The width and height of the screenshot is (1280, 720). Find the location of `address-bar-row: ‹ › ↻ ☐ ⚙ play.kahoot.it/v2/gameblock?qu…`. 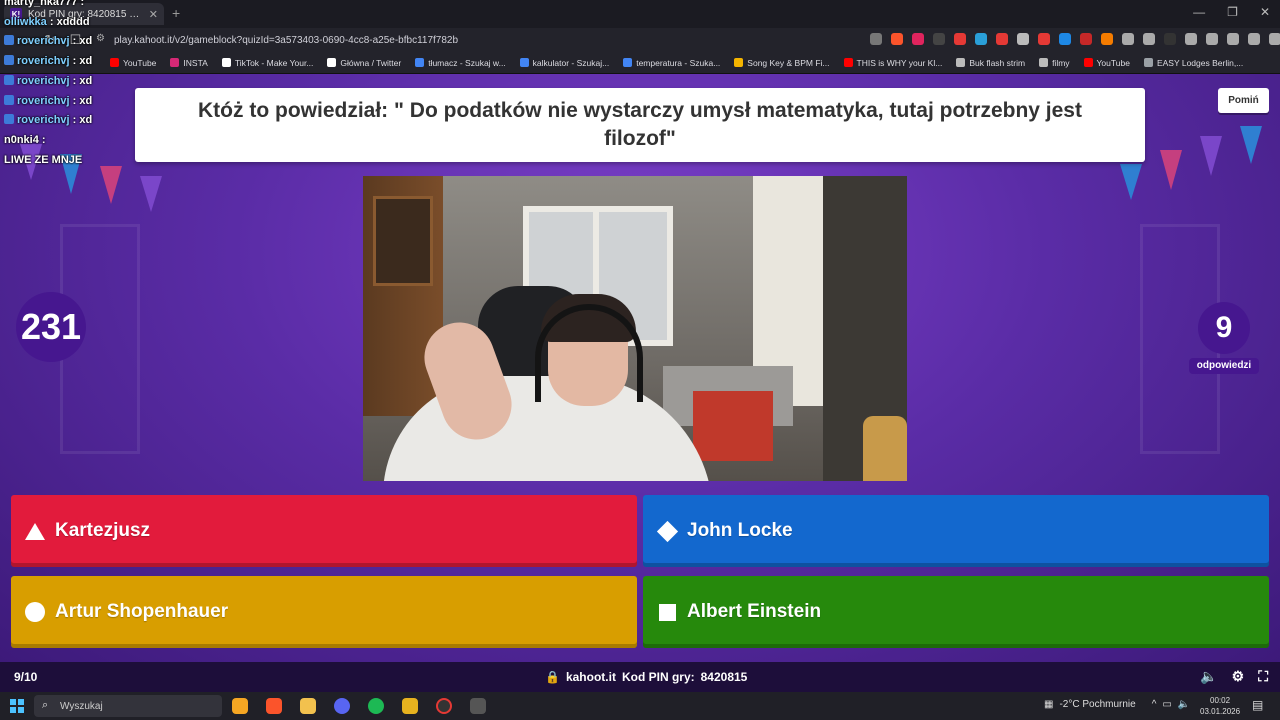

address-bar-row: ‹ › ↻ ☐ ⚙ play.kahoot.it/v2/gameblock?qu… is located at coordinates (640, 40).